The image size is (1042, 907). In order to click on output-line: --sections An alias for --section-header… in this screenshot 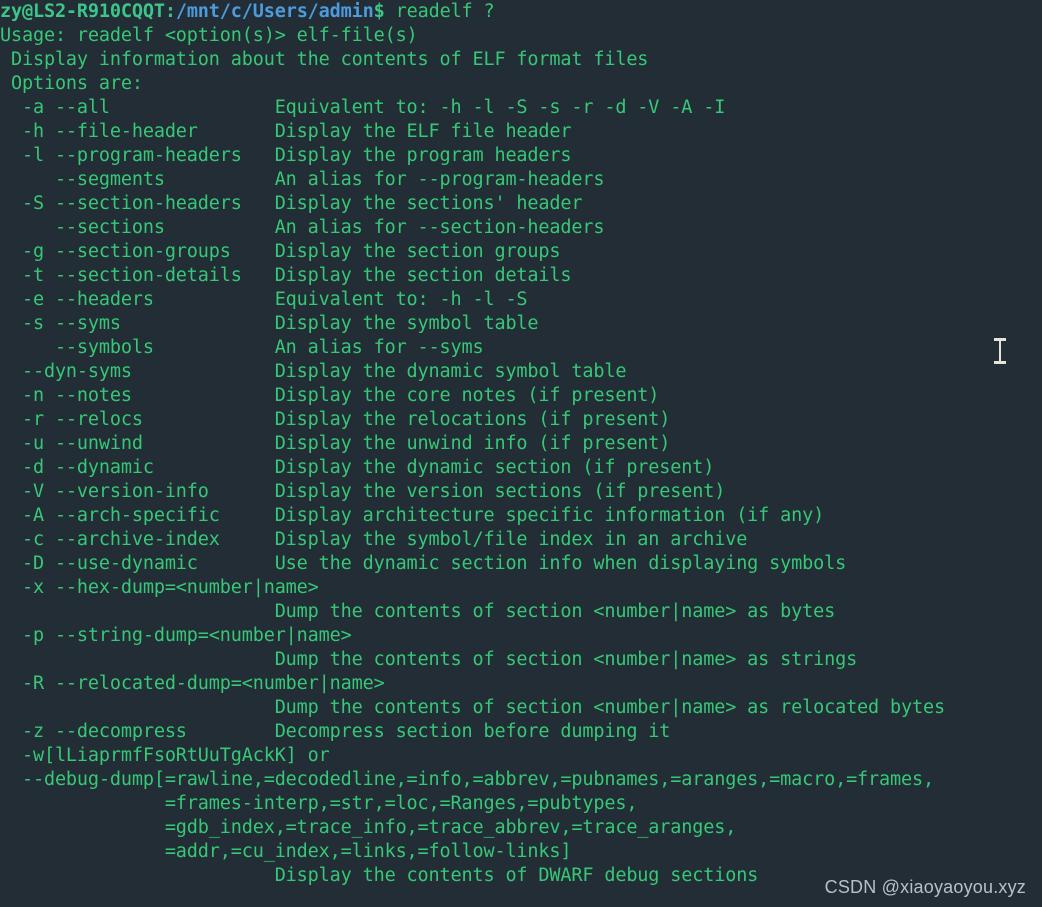, I will do `click(302, 227)`.